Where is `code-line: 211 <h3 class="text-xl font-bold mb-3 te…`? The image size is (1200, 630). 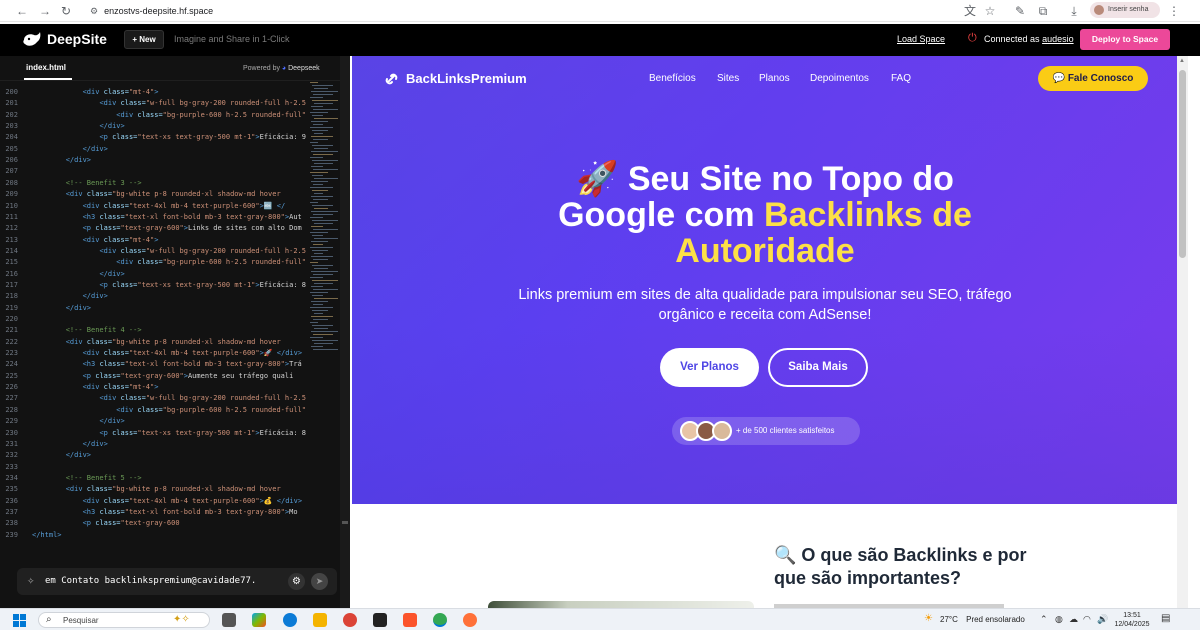
code-line: 211 <h3 class="text-xl font-bold mb-3 te… is located at coordinates (150, 217).